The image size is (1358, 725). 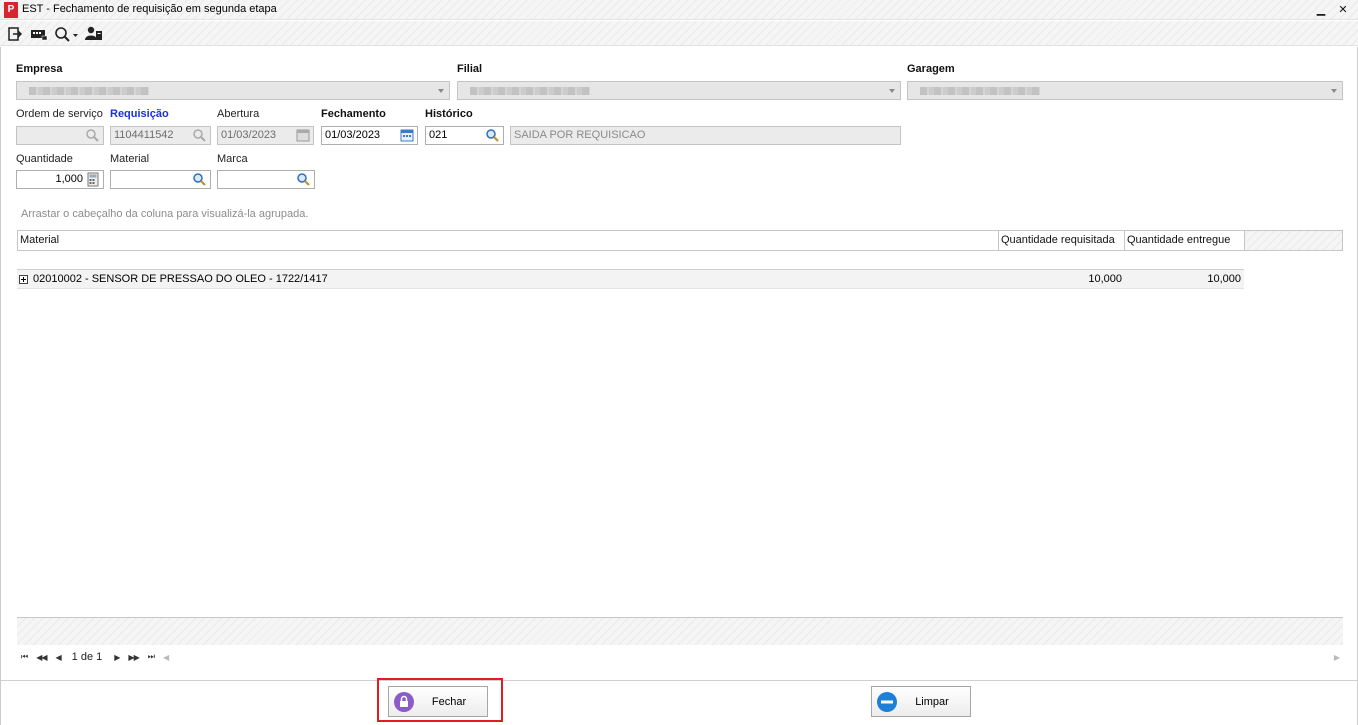 What do you see at coordinates (133, 657) in the screenshot?
I see `next-page-group-icon: ▶▶` at bounding box center [133, 657].